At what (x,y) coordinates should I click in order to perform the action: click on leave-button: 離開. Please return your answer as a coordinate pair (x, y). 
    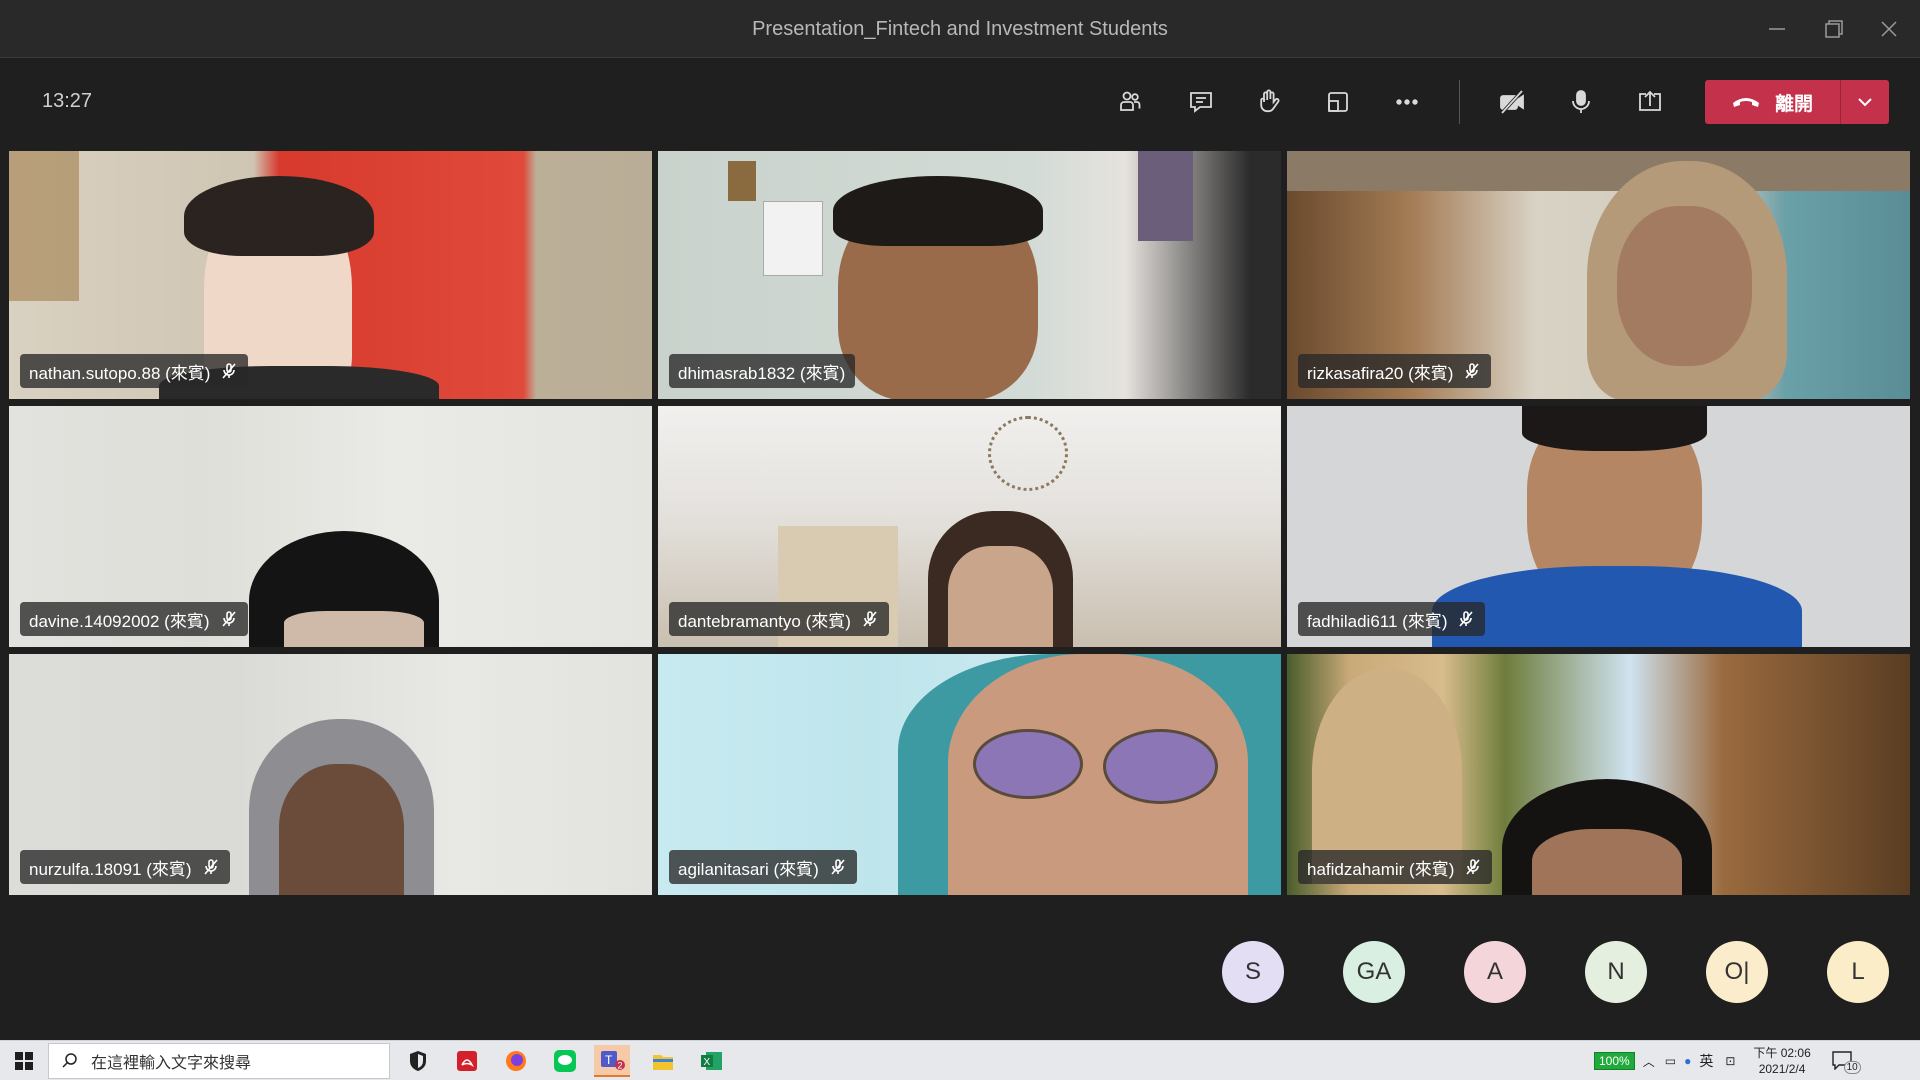
    Looking at the image, I should click on (1797, 102).